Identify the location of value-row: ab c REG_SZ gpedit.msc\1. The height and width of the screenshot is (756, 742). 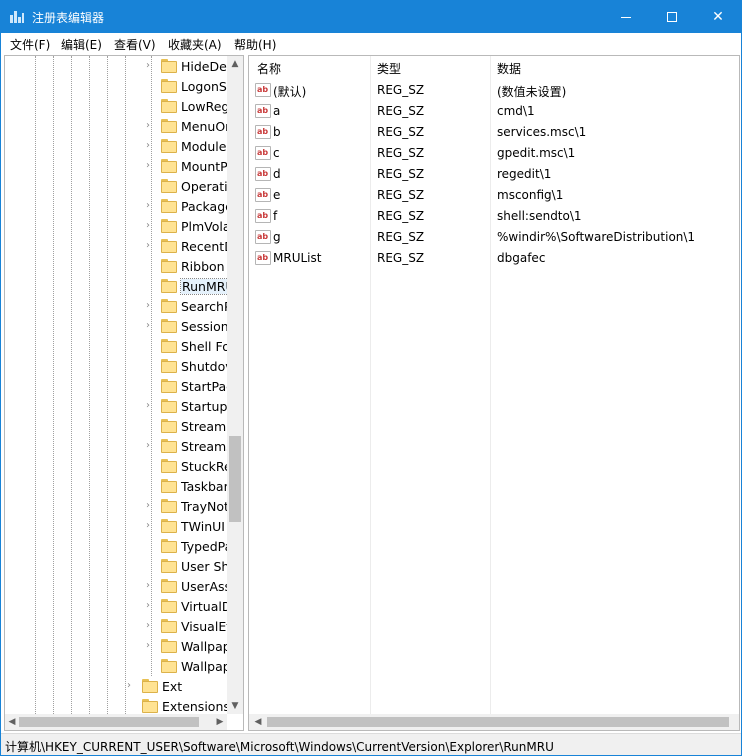
(494, 153).